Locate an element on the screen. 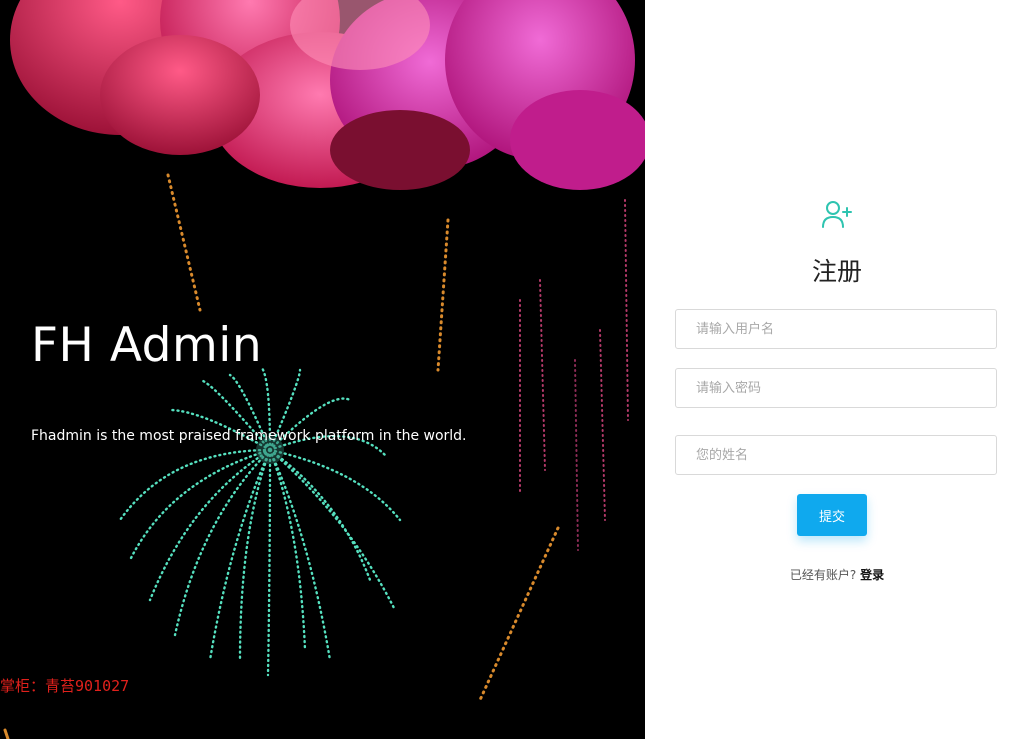 Image resolution: width=1029 pixels, height=739 pixels. form-title: 注册 is located at coordinates (836, 271).